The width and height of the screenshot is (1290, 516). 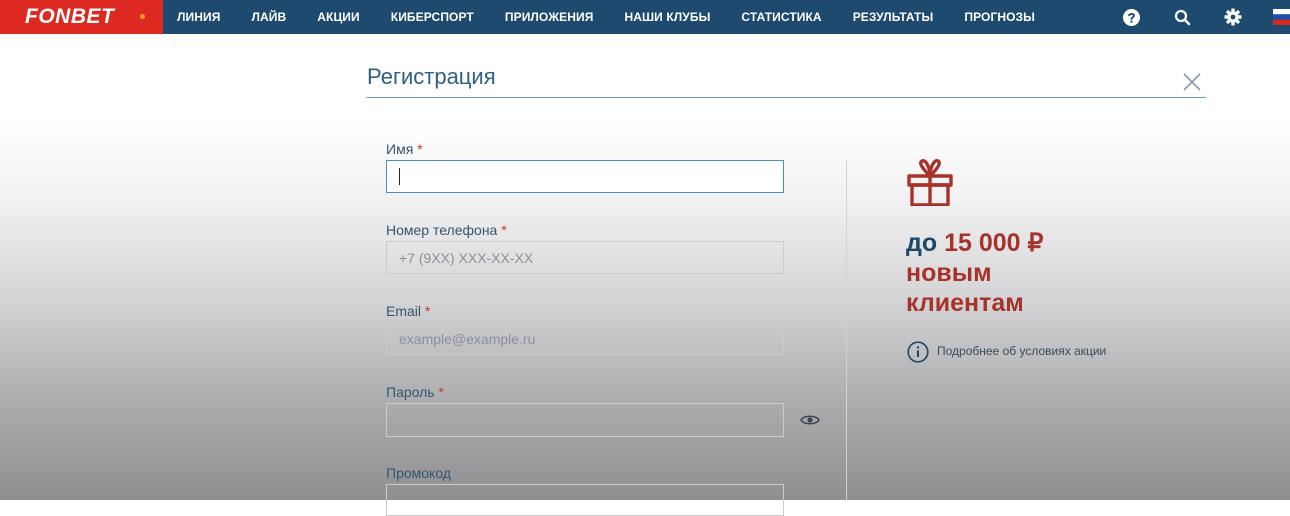 I want to click on email-label-text: Email, so click(x=404, y=311).